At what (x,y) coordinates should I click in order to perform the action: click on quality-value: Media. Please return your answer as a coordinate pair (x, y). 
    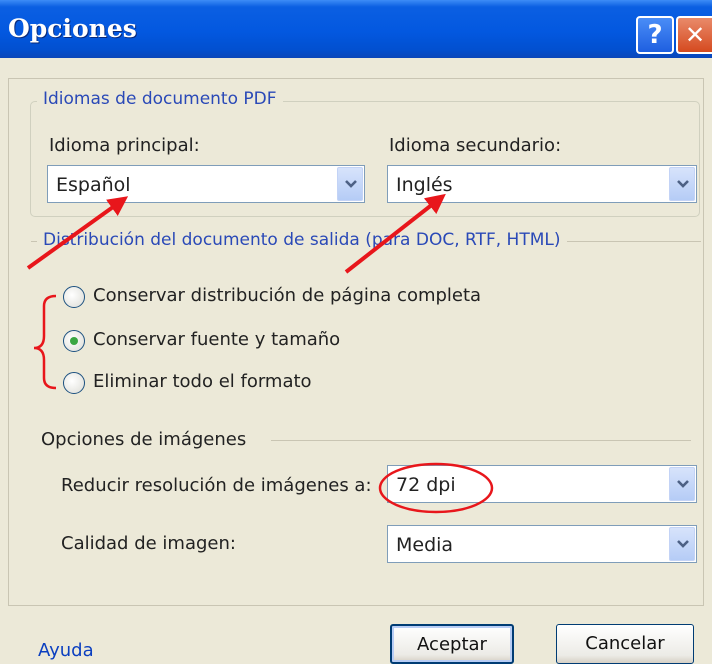
    Looking at the image, I should click on (425, 545).